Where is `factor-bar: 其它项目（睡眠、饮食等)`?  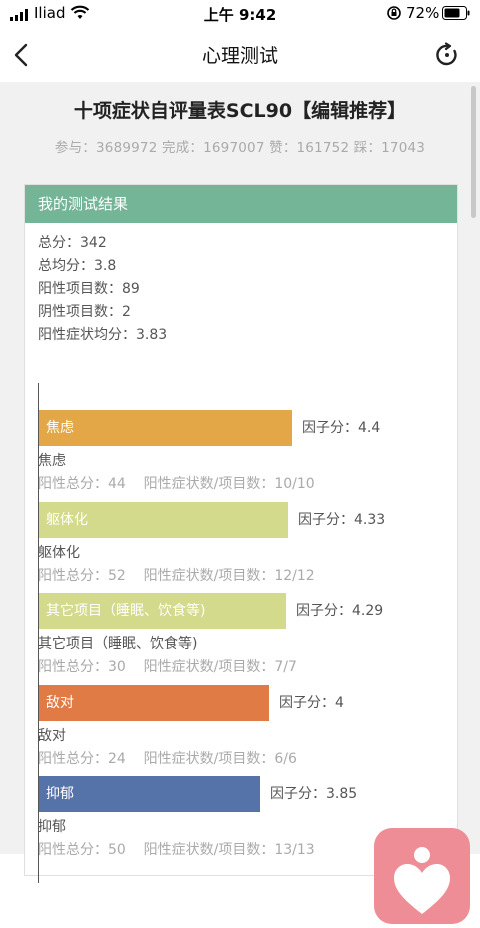
factor-bar: 其它项目（睡眠、饮食等) is located at coordinates (162, 611).